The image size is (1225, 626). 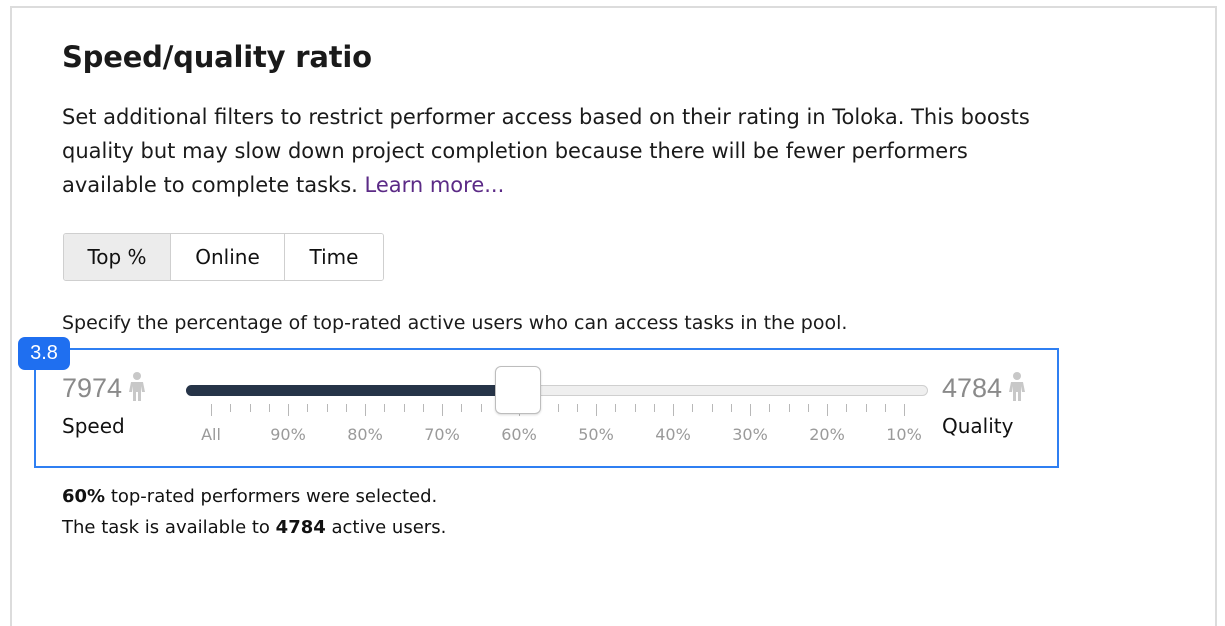 I want to click on slider-tick-label: 80%, so click(x=365, y=434).